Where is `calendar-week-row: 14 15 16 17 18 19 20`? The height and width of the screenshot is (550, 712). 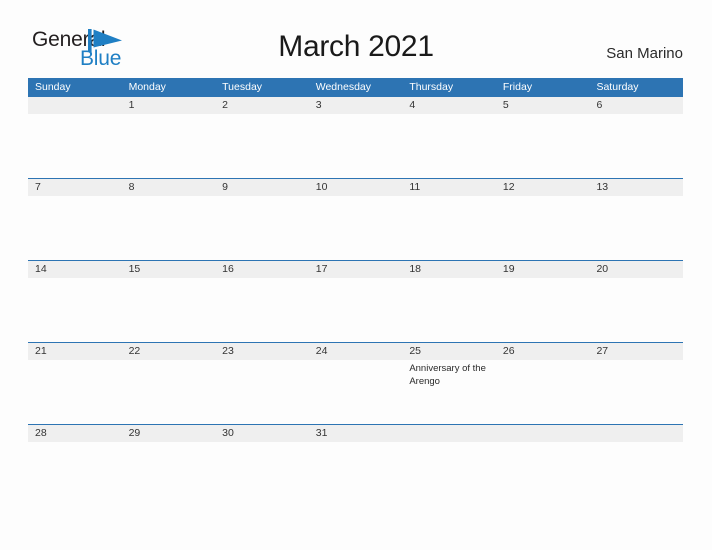 calendar-week-row: 14 15 16 17 18 19 20 is located at coordinates (355, 301).